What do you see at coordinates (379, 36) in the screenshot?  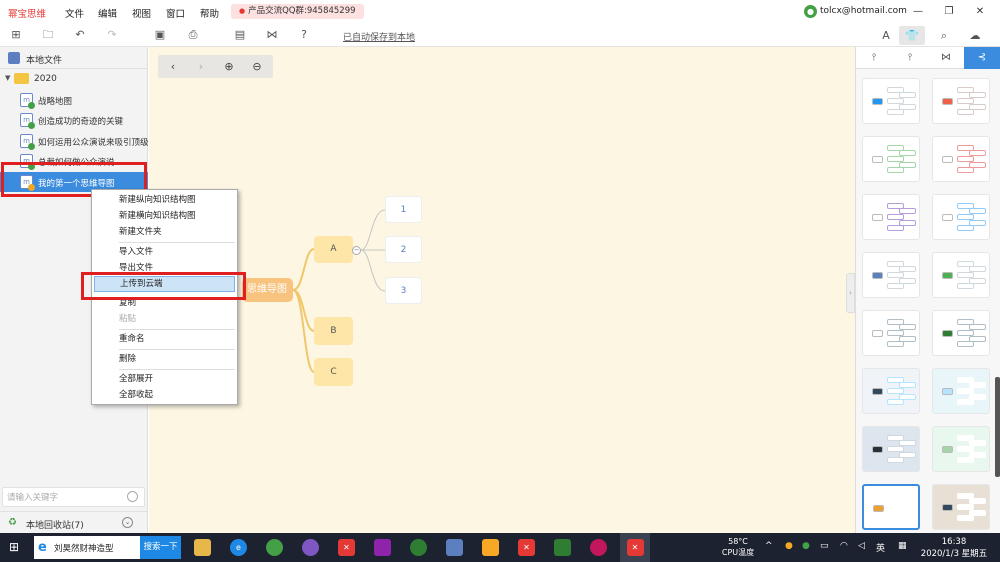 I see `autosave-status: 已自动保存到本地` at bounding box center [379, 36].